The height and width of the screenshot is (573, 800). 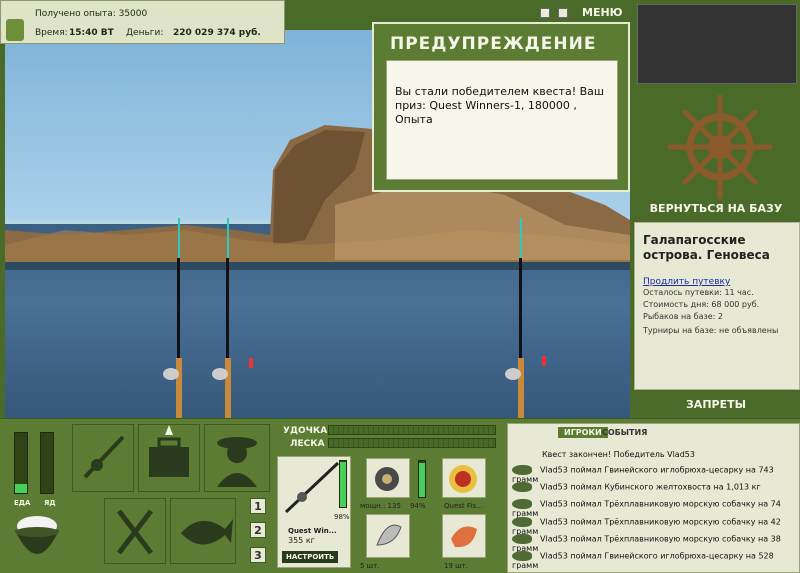 I want to click on rod-icon, so click(x=312, y=487).